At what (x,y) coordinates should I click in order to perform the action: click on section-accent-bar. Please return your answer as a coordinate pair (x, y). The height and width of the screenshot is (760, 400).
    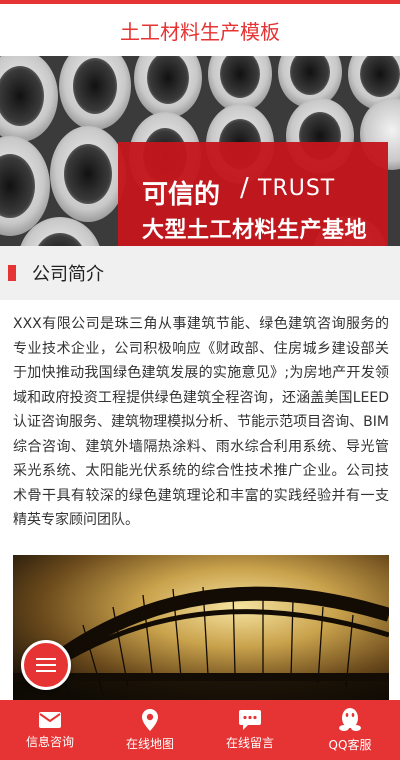
    Looking at the image, I should click on (12, 273).